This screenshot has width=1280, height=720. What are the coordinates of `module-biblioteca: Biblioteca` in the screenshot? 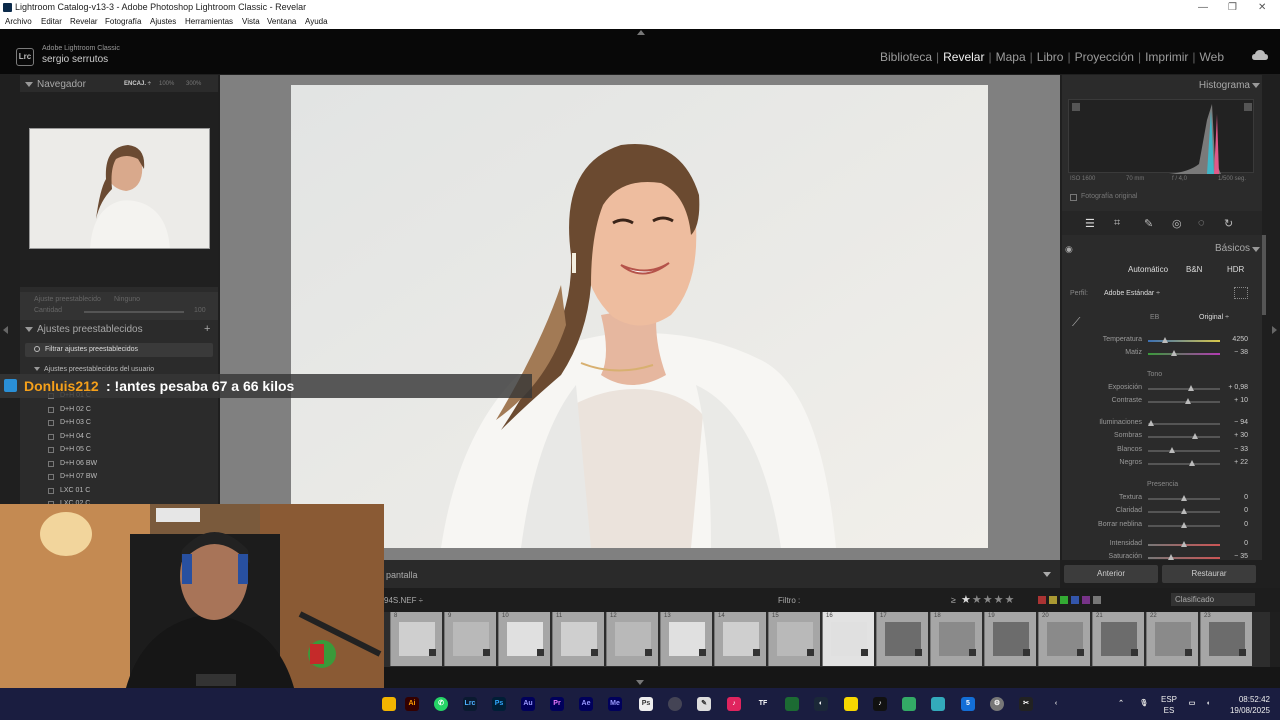 It's located at (906, 57).